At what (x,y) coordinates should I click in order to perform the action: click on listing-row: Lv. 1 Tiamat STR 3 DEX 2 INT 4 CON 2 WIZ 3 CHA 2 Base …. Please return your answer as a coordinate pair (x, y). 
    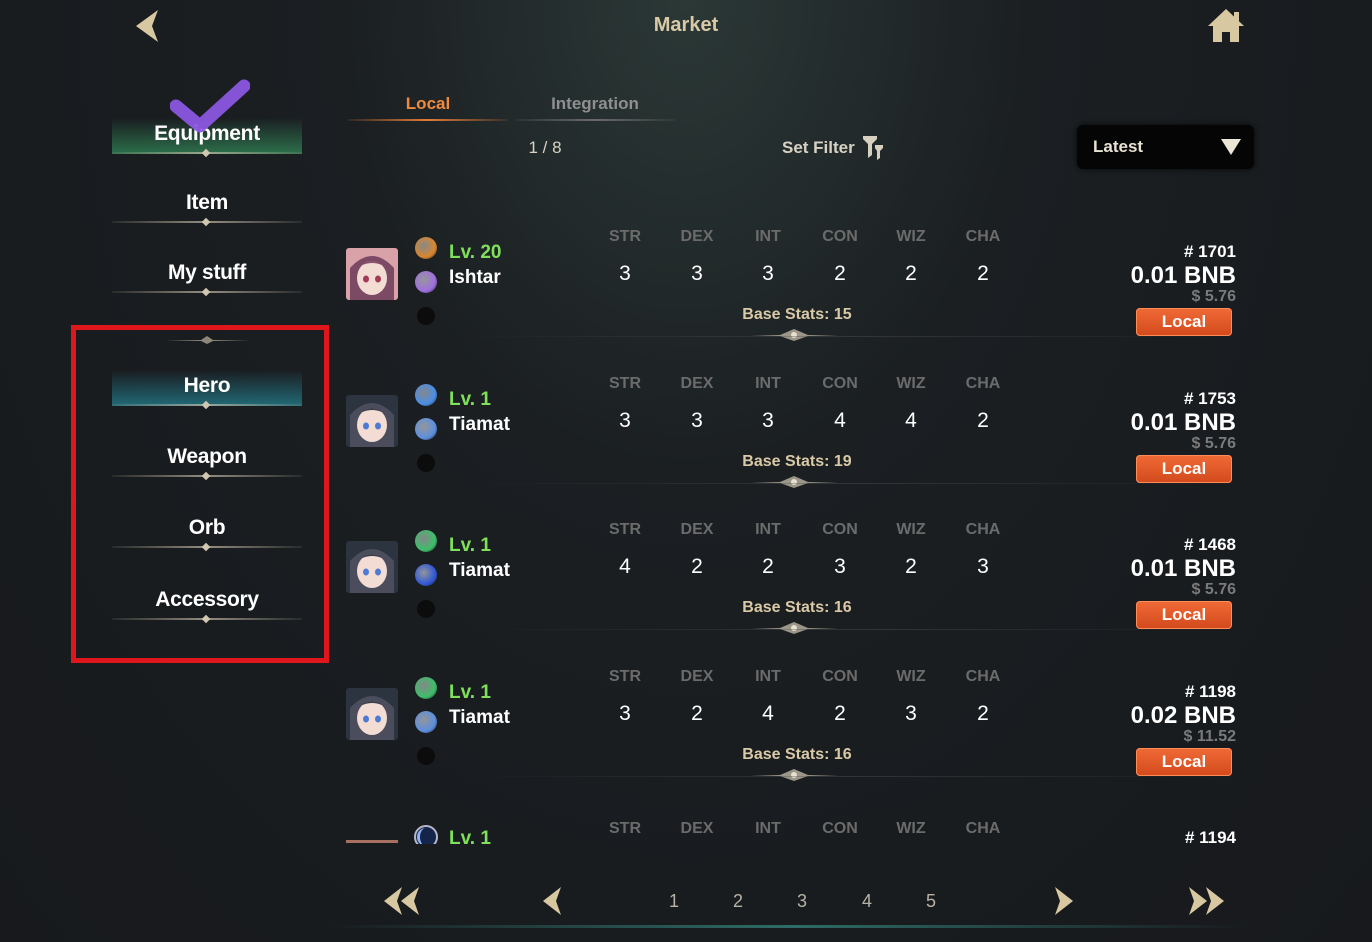
    Looking at the image, I should click on (790, 741).